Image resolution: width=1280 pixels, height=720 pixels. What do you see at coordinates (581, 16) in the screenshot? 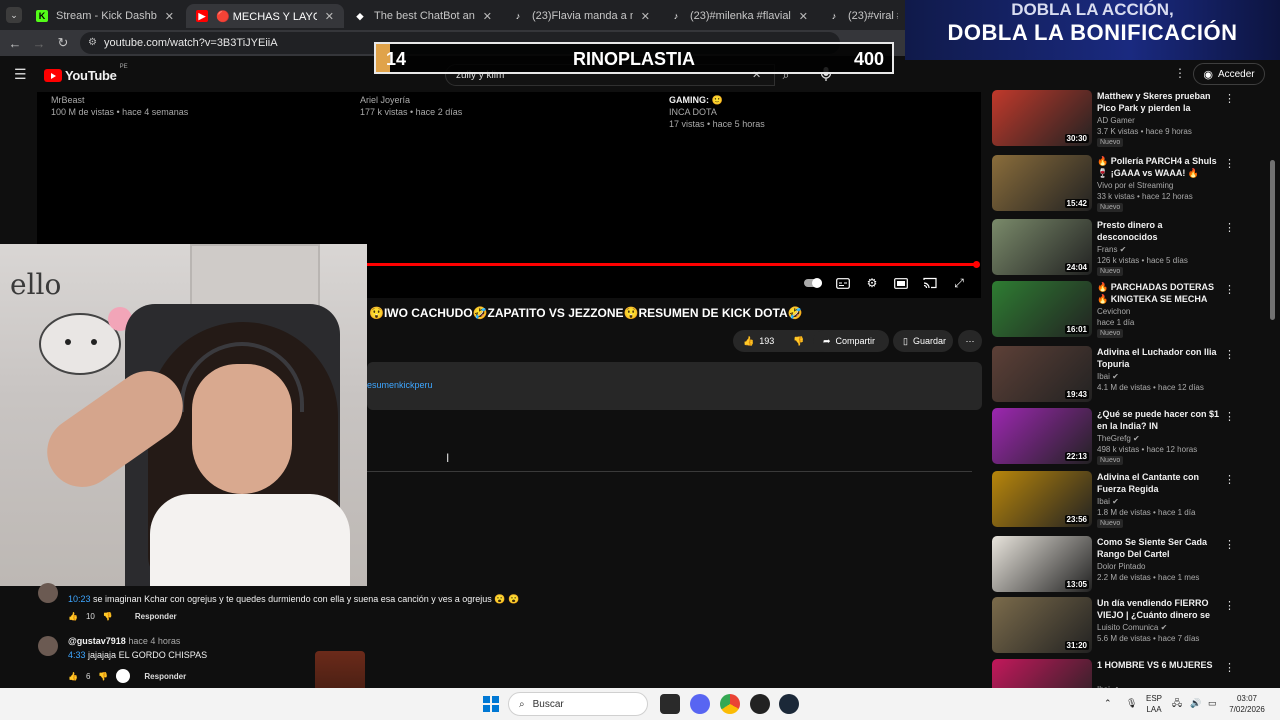
I see `browser-tab-tiktok-1: ♪ (23)Flavia manda a milenka a c ✕` at bounding box center [581, 16].